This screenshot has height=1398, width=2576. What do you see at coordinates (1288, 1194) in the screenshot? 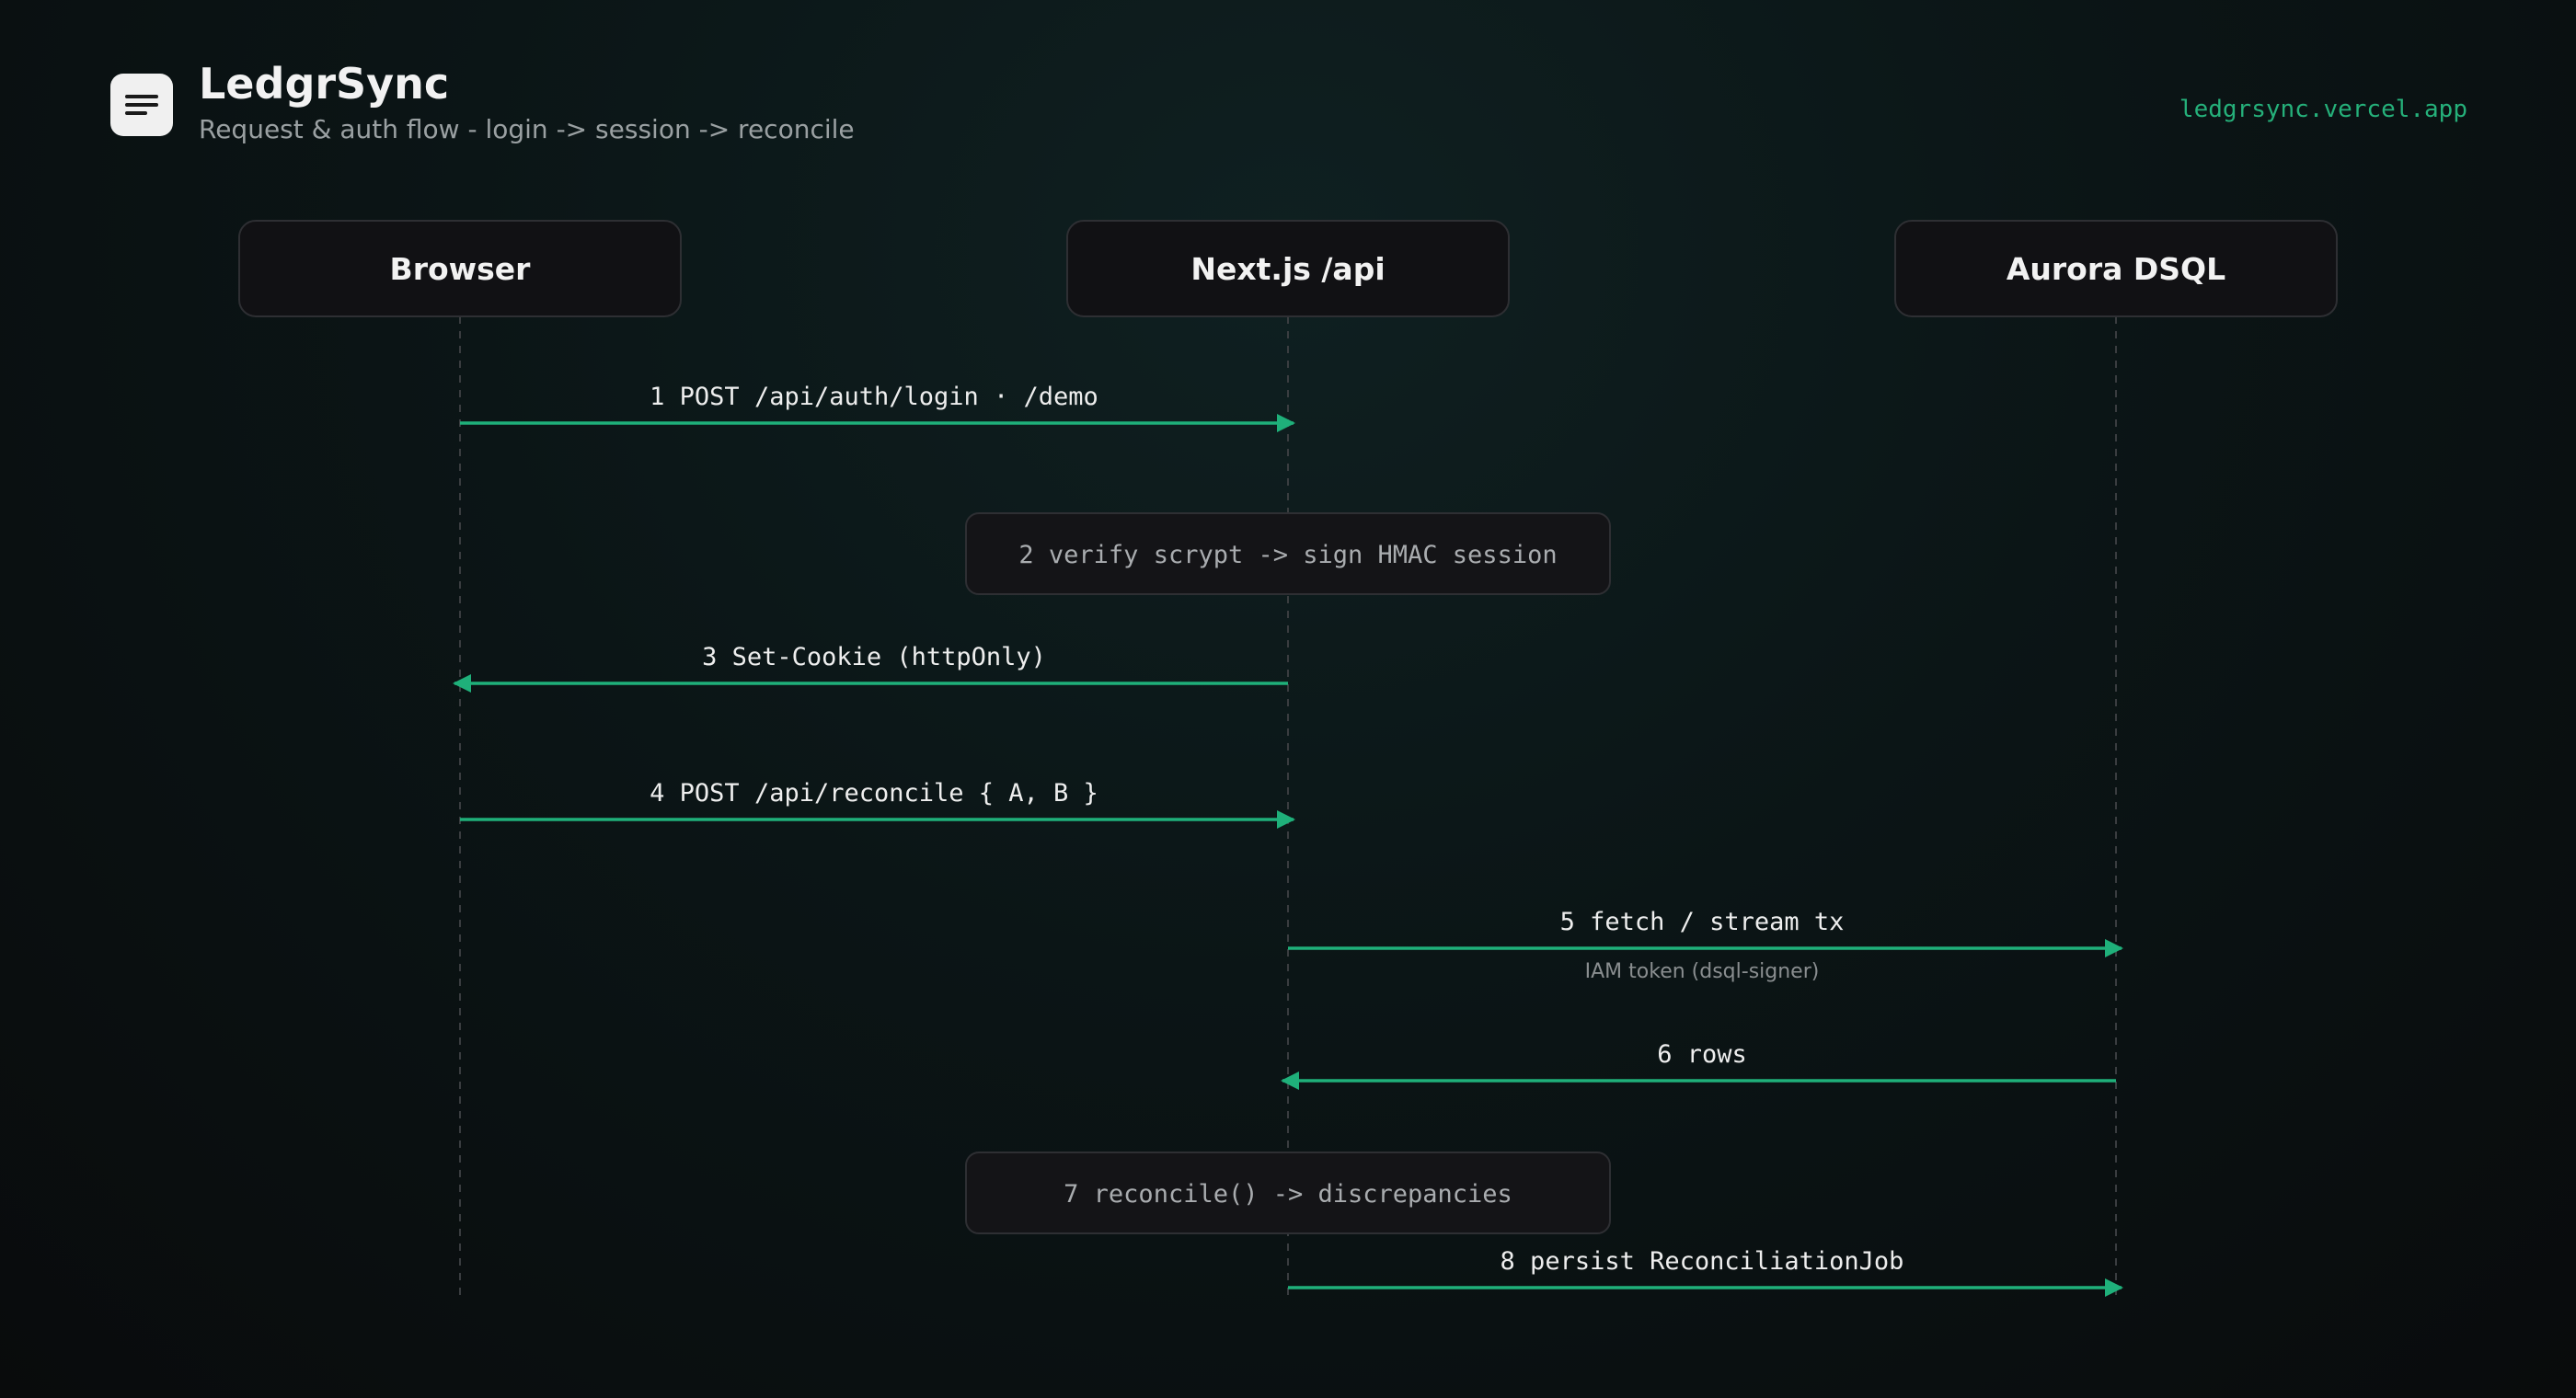
I see `note-label-7: 7 reconcile() -> discrepancies` at bounding box center [1288, 1194].